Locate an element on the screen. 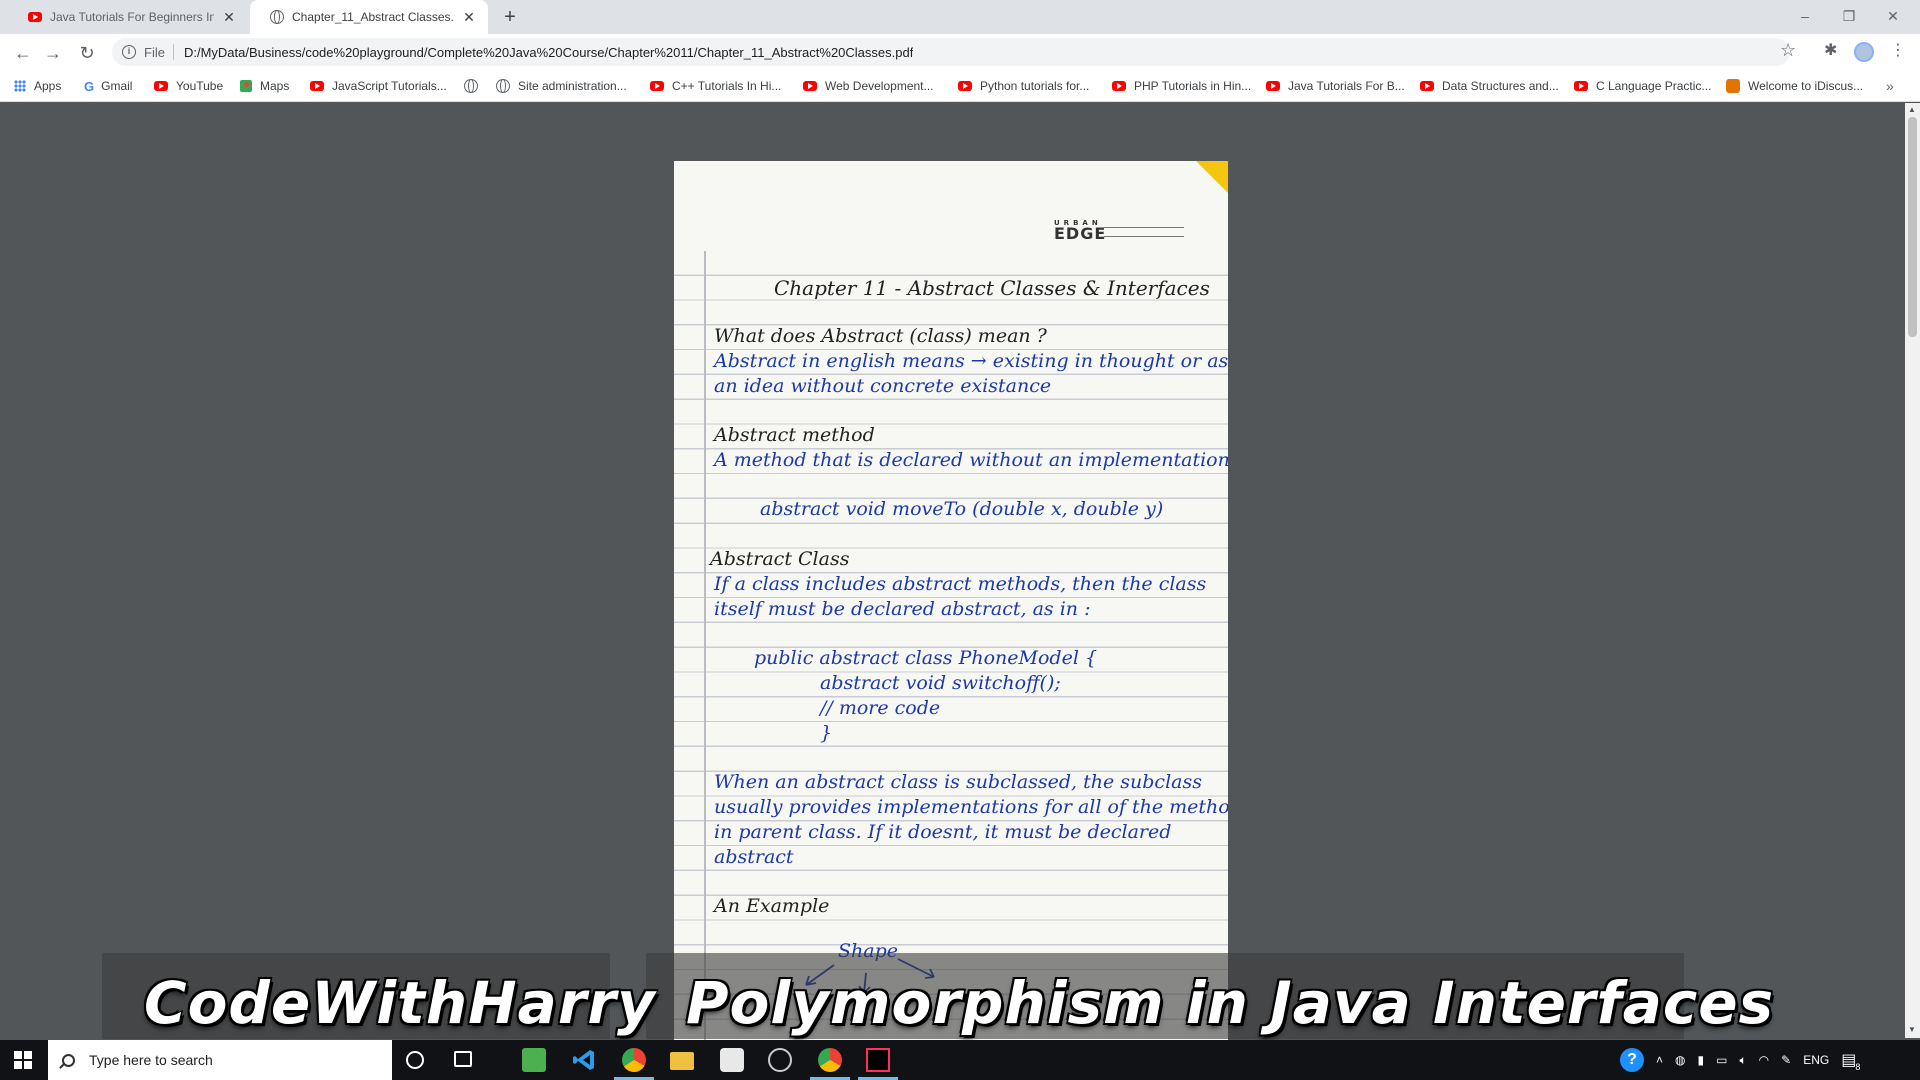  bookmark-apps: Apps is located at coordinates (37, 86).